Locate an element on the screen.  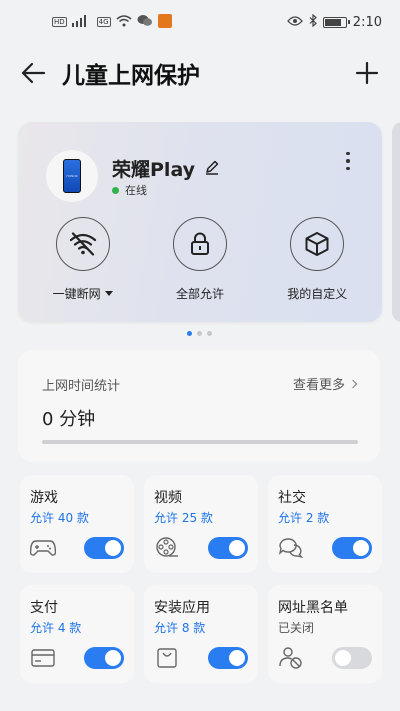
back-button is located at coordinates (33, 73).